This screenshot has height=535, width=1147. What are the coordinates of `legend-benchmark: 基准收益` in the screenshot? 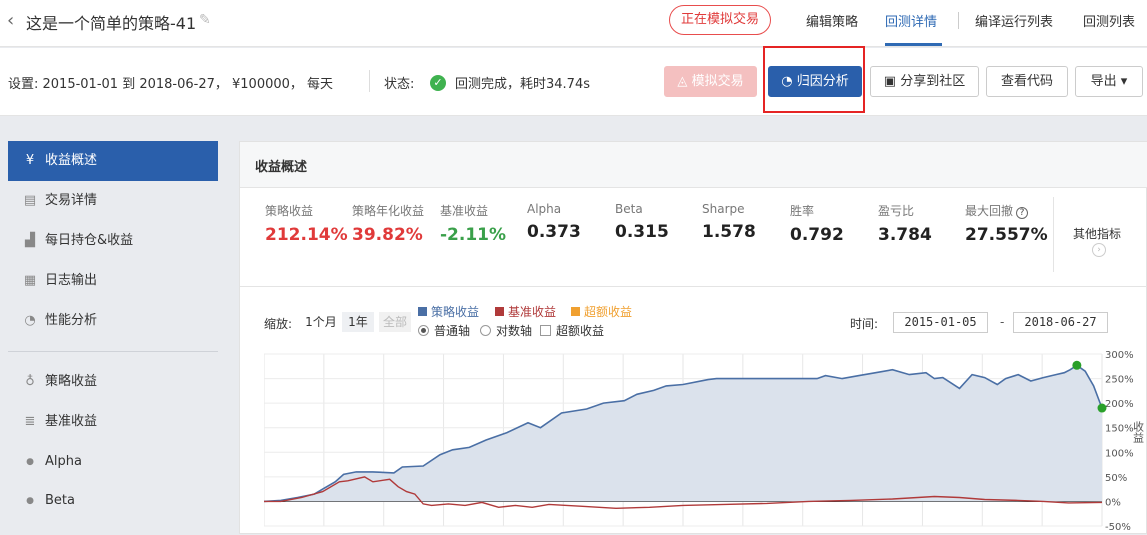 It's located at (525, 311).